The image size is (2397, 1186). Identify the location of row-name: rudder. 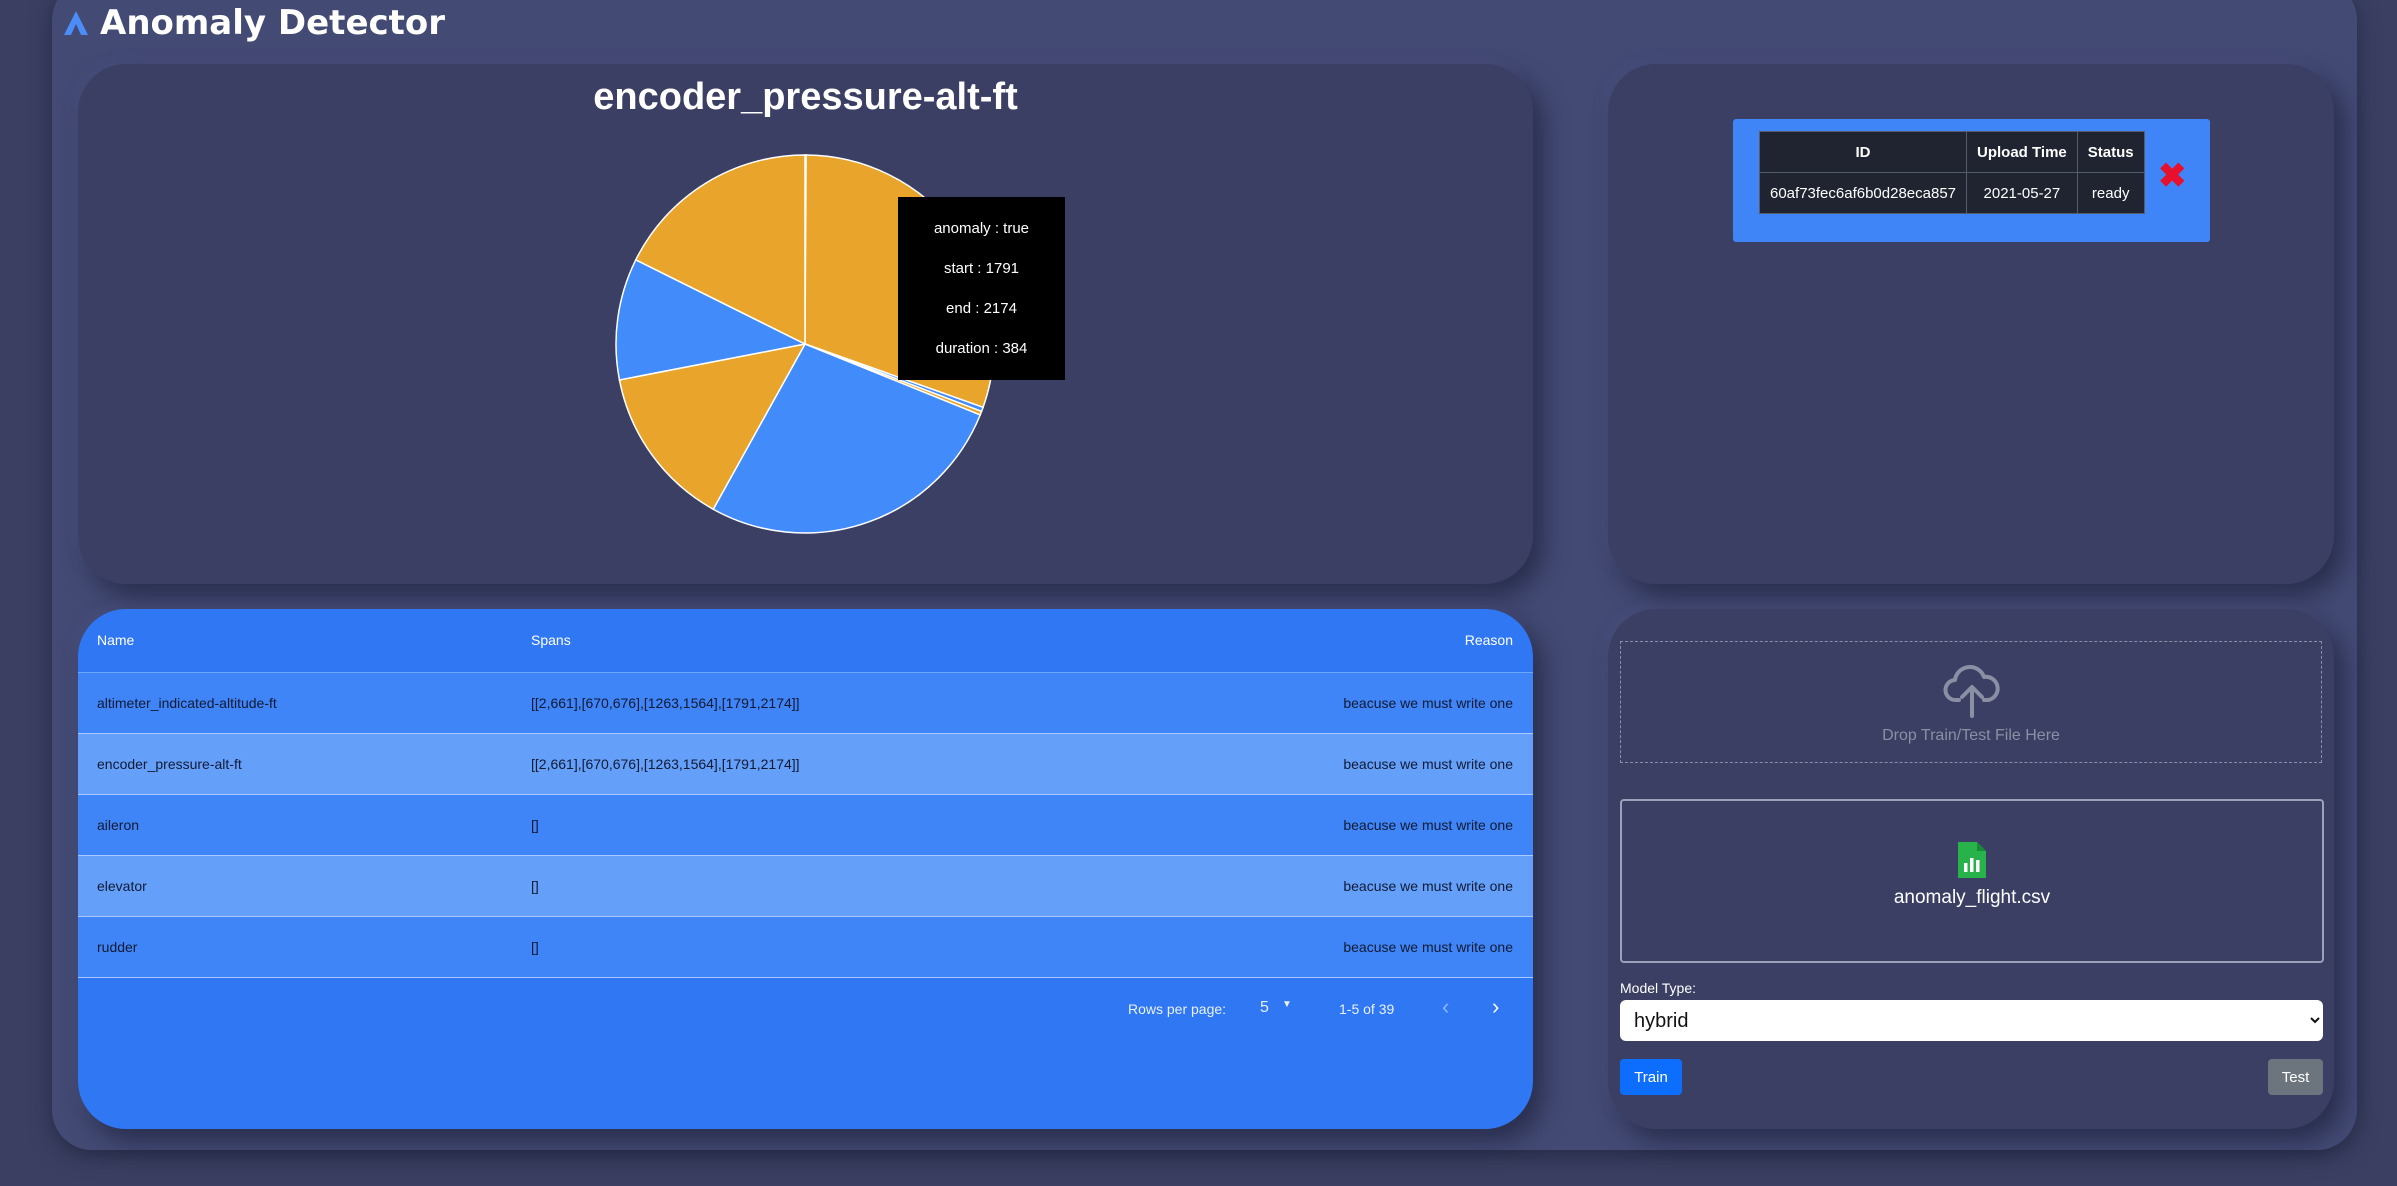
(117, 947).